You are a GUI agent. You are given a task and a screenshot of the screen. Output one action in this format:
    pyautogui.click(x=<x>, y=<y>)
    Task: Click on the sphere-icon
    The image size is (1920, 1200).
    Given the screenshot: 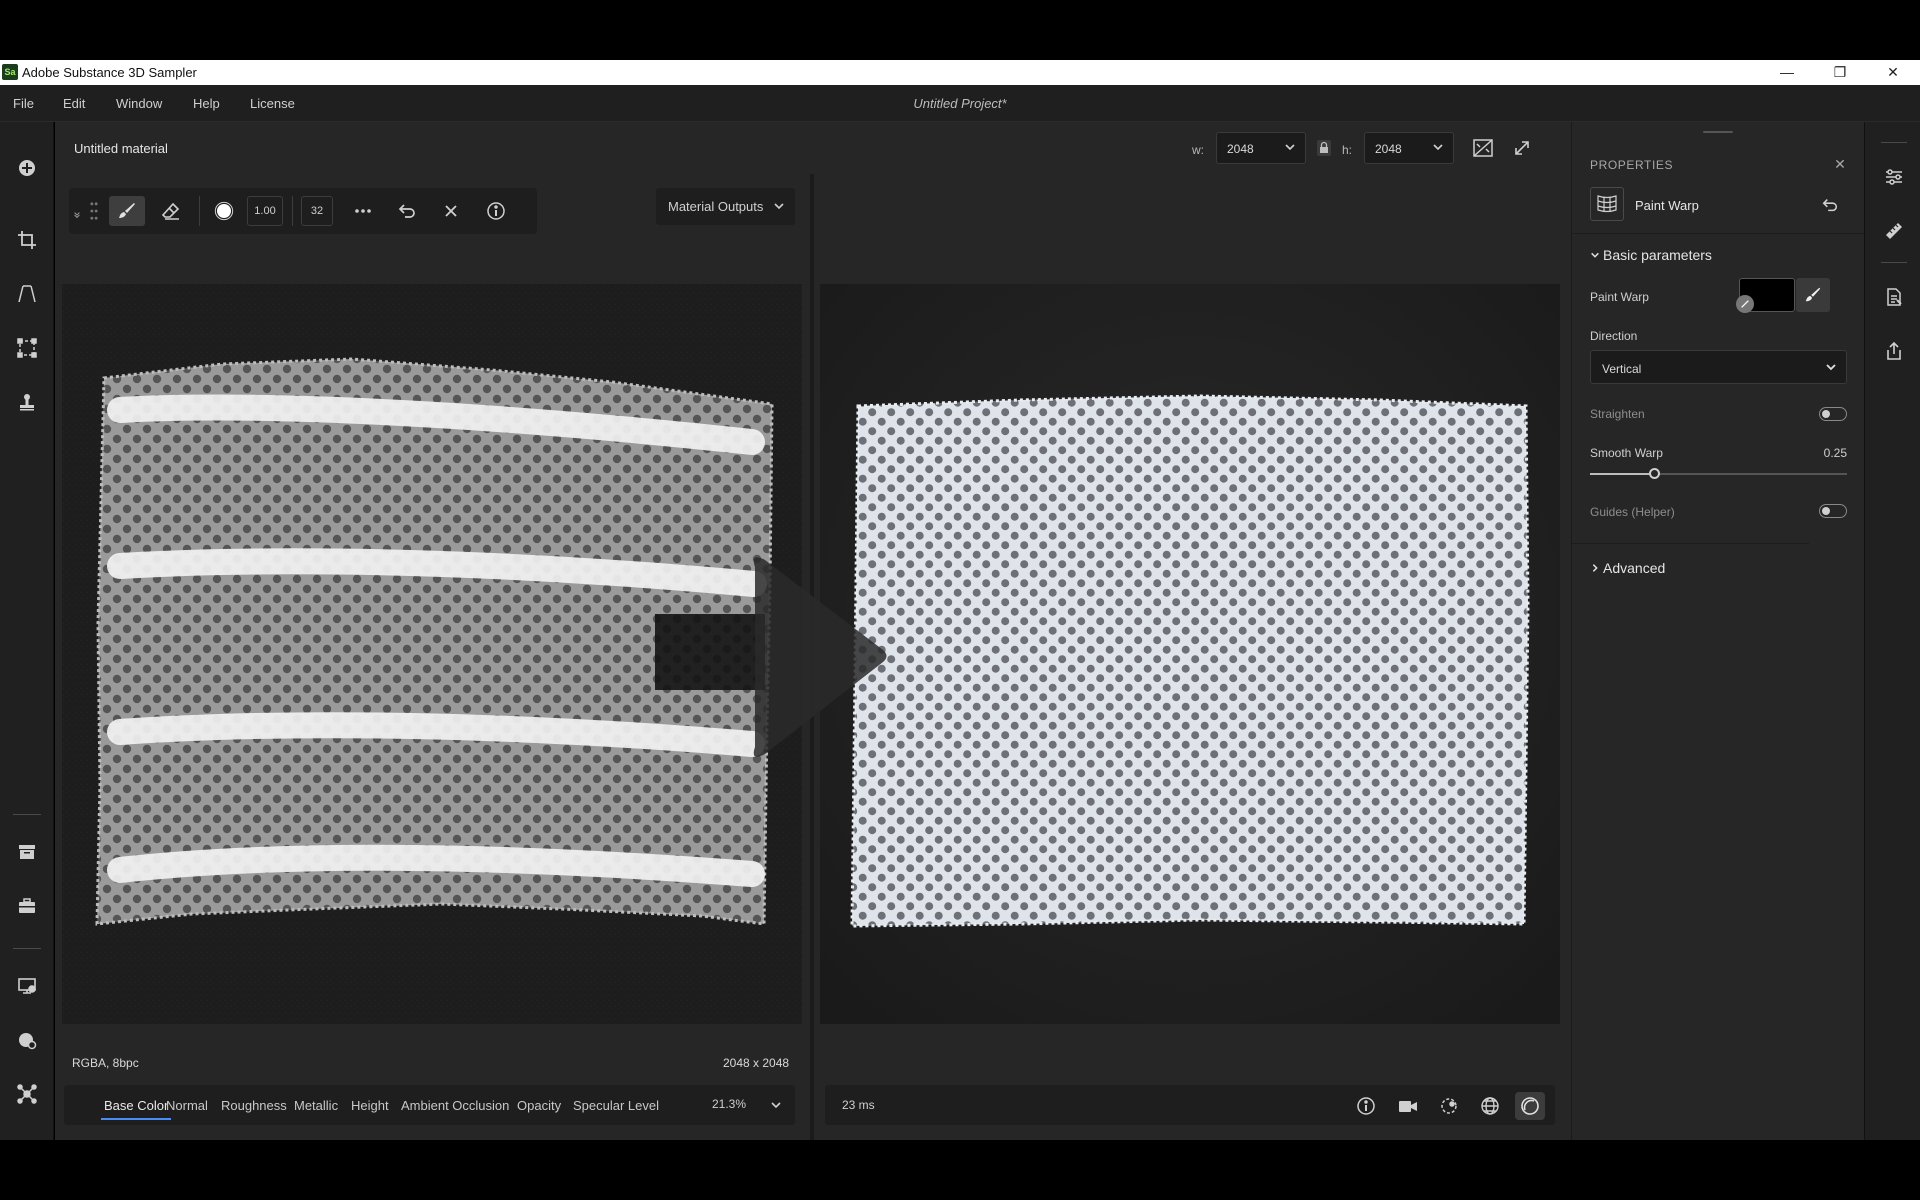 What is the action you would take?
    pyautogui.click(x=1530, y=1106)
    